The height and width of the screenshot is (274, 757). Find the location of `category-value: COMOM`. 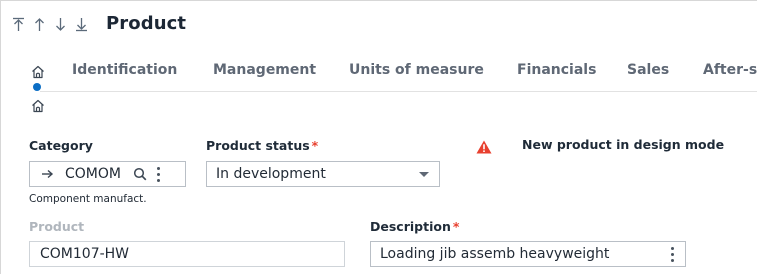

category-value: COMOM is located at coordinates (93, 174).